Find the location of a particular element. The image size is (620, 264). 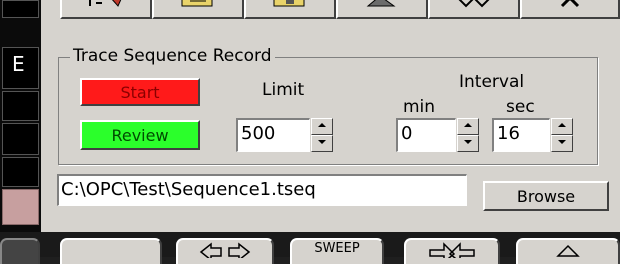

interval-min-spinner is located at coordinates (468, 135).